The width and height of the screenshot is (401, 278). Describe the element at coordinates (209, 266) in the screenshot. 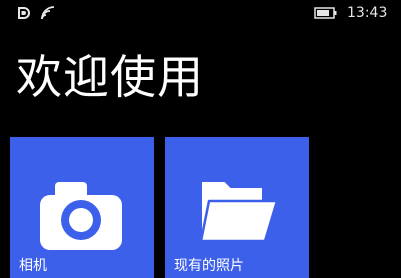

I see `existing-photos-tile-label: 现有的照片` at that location.